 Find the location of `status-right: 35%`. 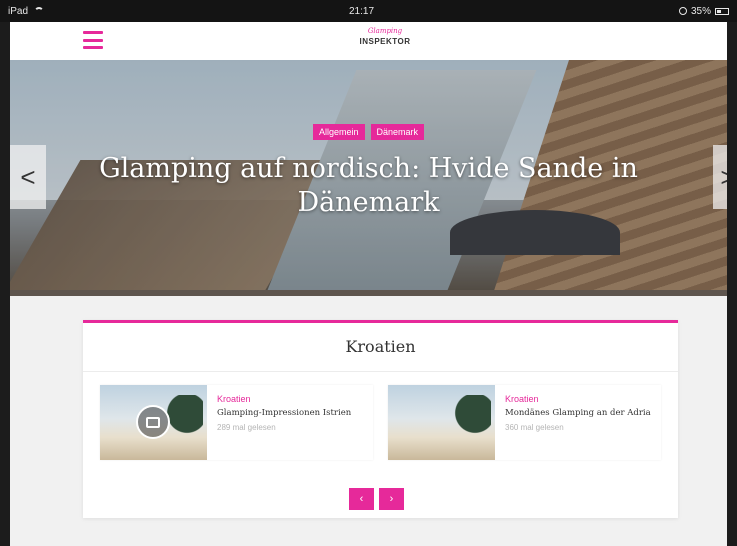

status-right: 35% is located at coordinates (703, 11).